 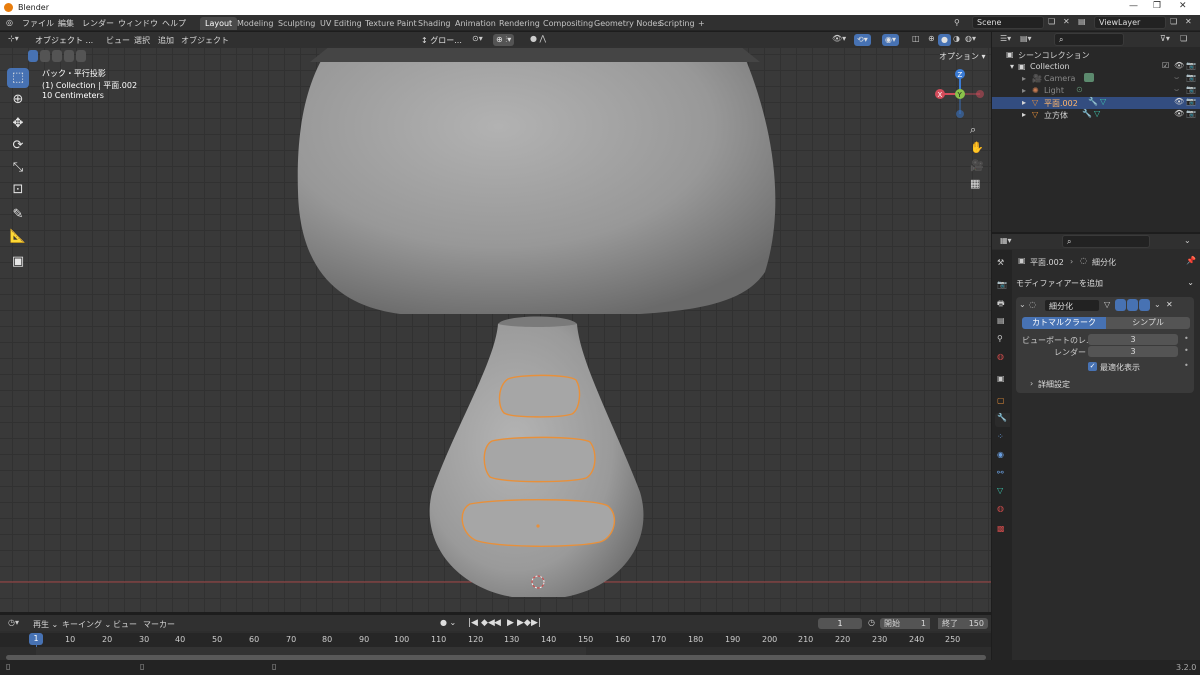 What do you see at coordinates (839, 38) in the screenshot?
I see `visibility-icon: 👁▾` at bounding box center [839, 38].